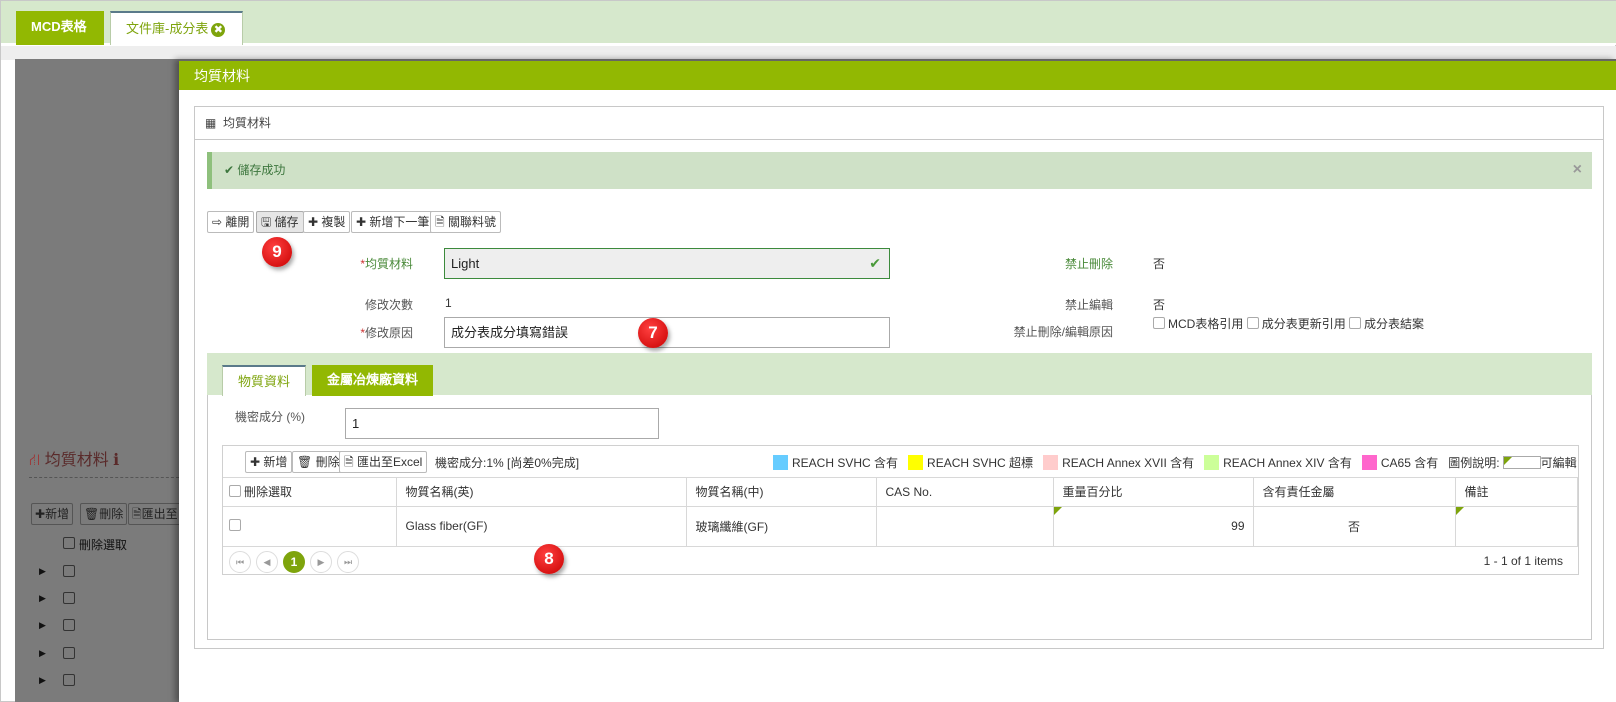 Image resolution: width=1616 pixels, height=702 pixels. What do you see at coordinates (1354, 492) in the screenshot?
I see `col-metal: 含有責任金屬` at bounding box center [1354, 492].